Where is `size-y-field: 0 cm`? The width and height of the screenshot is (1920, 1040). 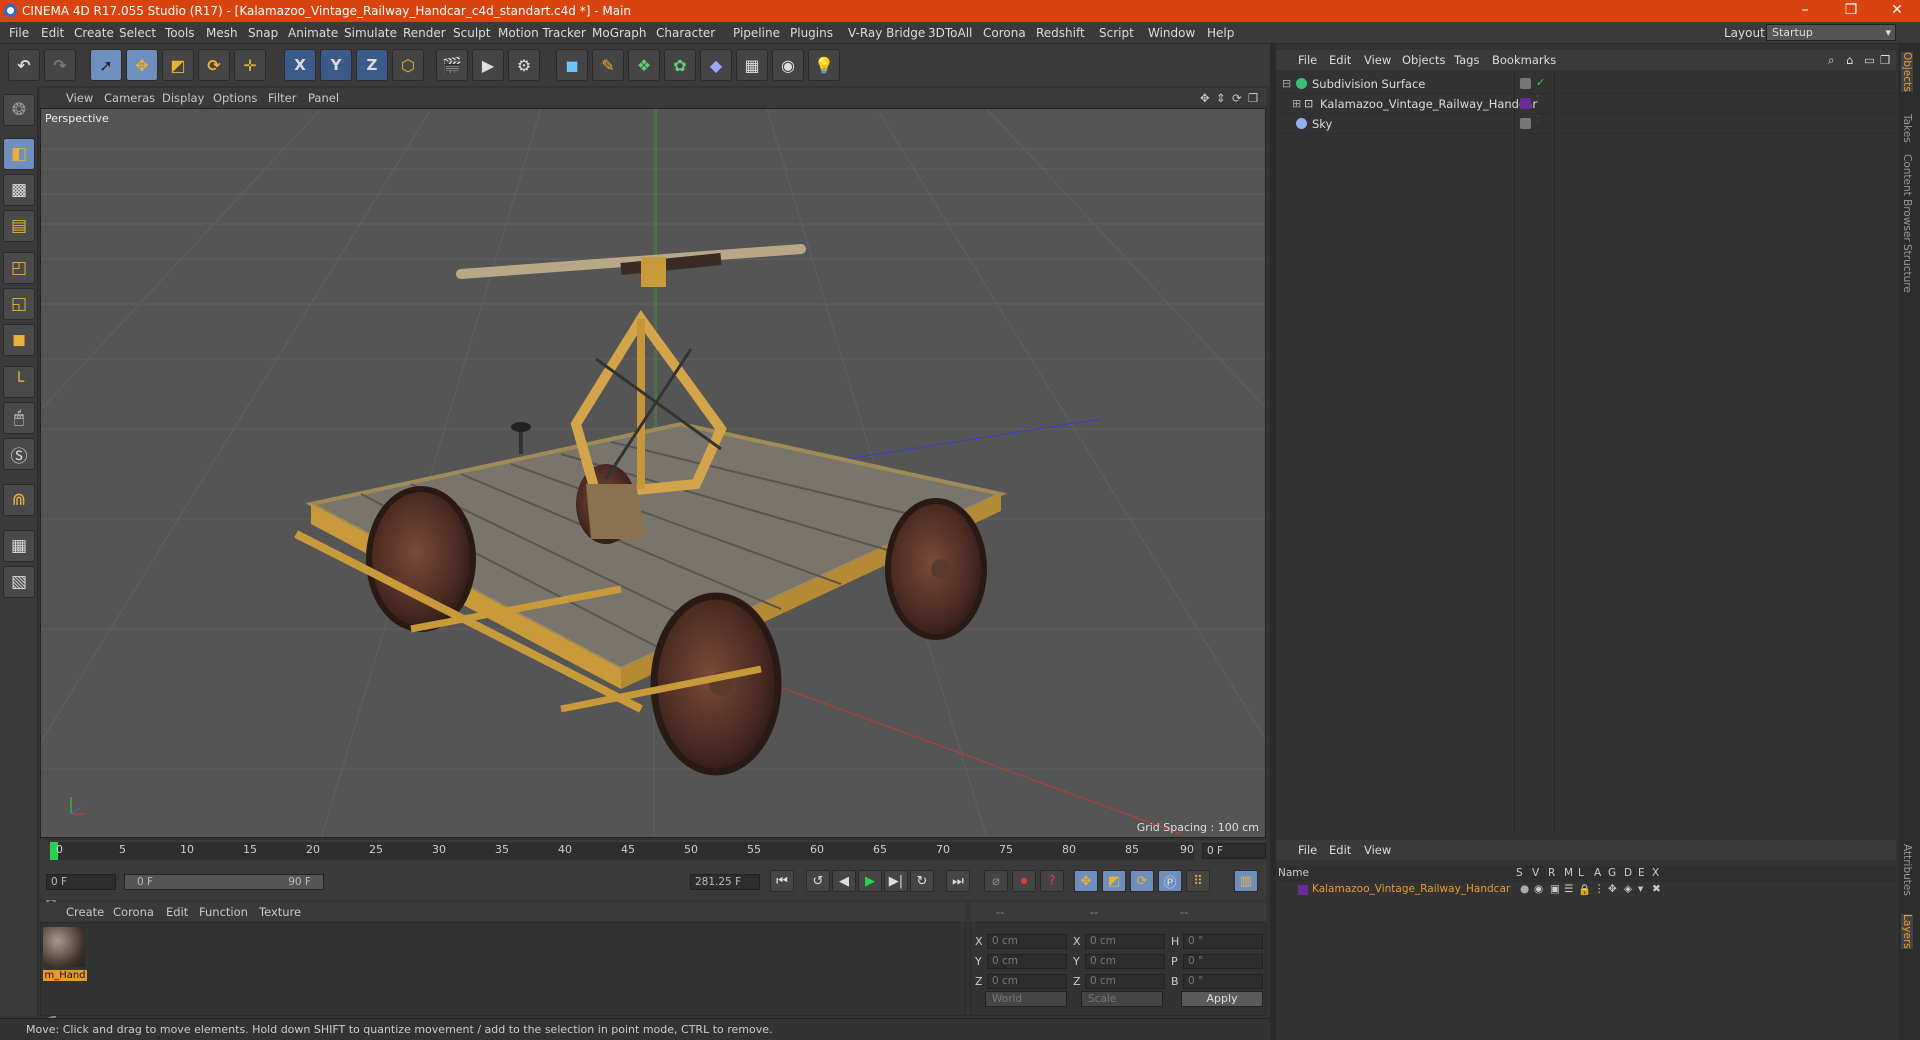 size-y-field: 0 cm is located at coordinates (1125, 961).